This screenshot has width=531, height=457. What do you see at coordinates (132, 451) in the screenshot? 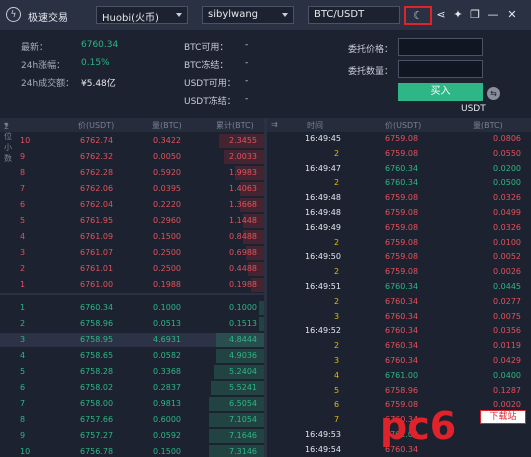
I see `bid-row: 10 6756.78 0.1500 7.3146` at bounding box center [132, 451].